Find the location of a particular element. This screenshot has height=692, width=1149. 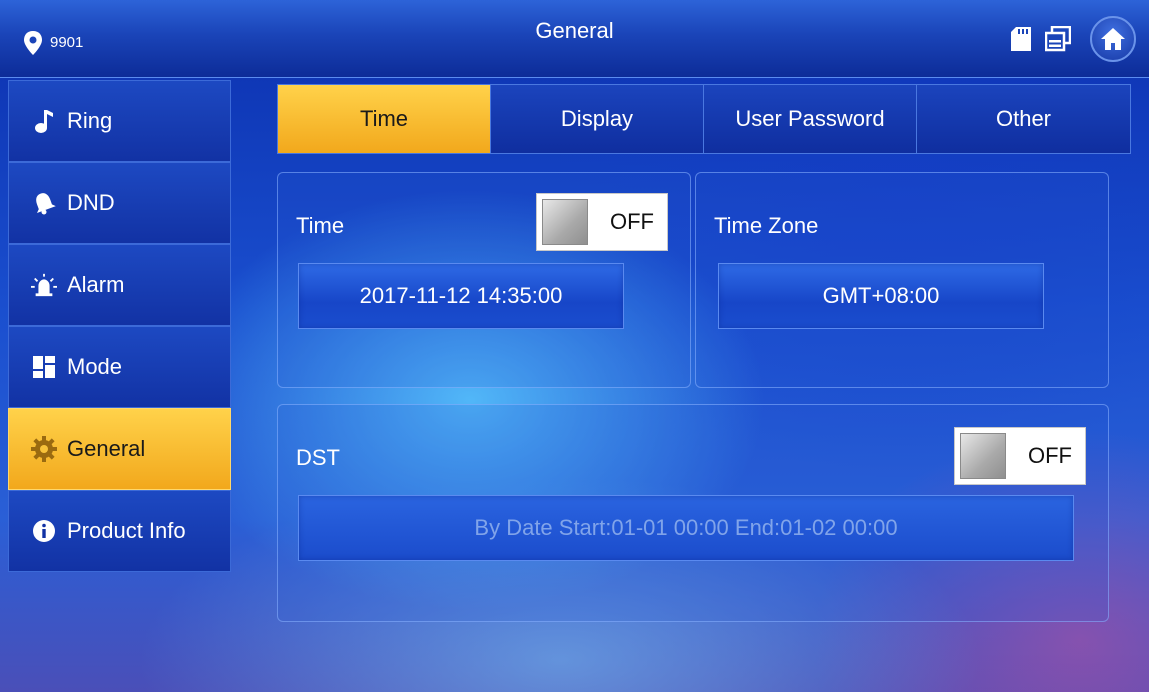

sidebar-item-label: Alarm is located at coordinates (96, 284).